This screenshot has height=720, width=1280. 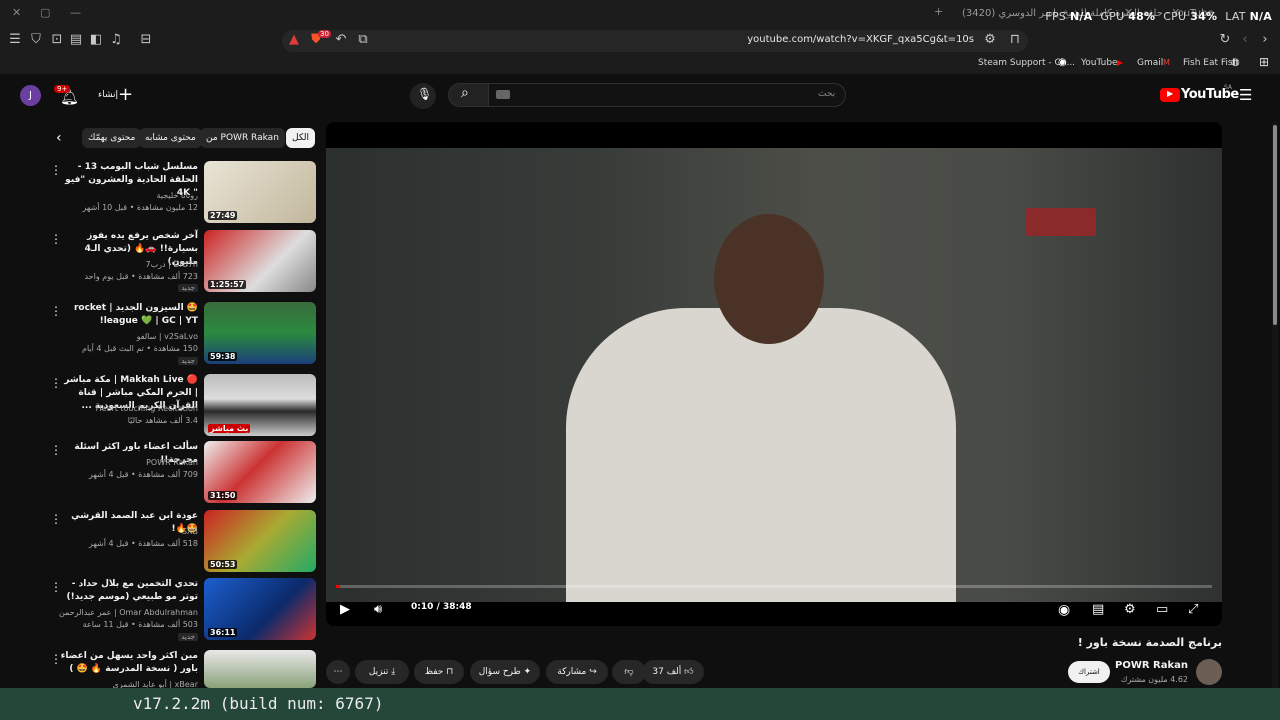 What do you see at coordinates (112, 138) in the screenshot?
I see `chip-for-you: محتوى يهمّك` at bounding box center [112, 138].